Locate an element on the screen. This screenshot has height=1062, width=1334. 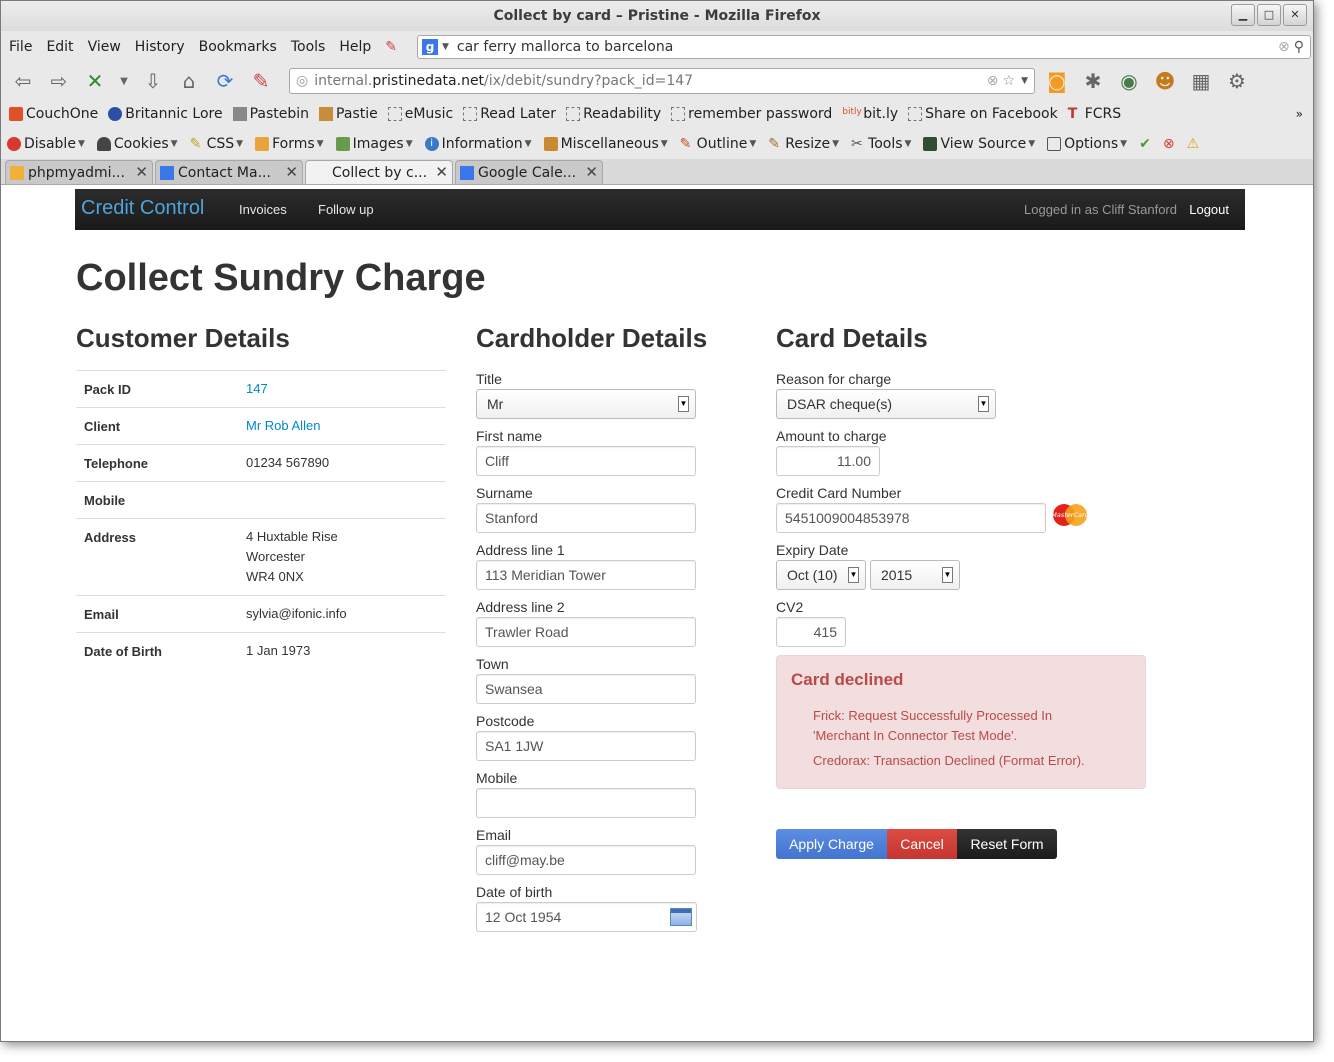
amount-input: 11.00 is located at coordinates (828, 461).